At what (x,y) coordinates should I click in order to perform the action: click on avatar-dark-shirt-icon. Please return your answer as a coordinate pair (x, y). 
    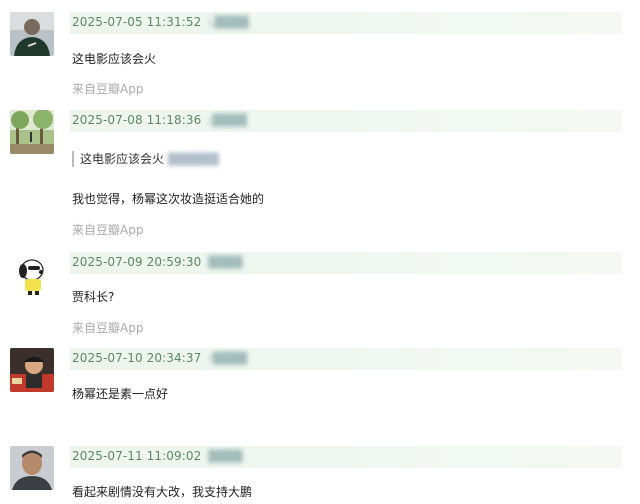
    Looking at the image, I should click on (32, 34).